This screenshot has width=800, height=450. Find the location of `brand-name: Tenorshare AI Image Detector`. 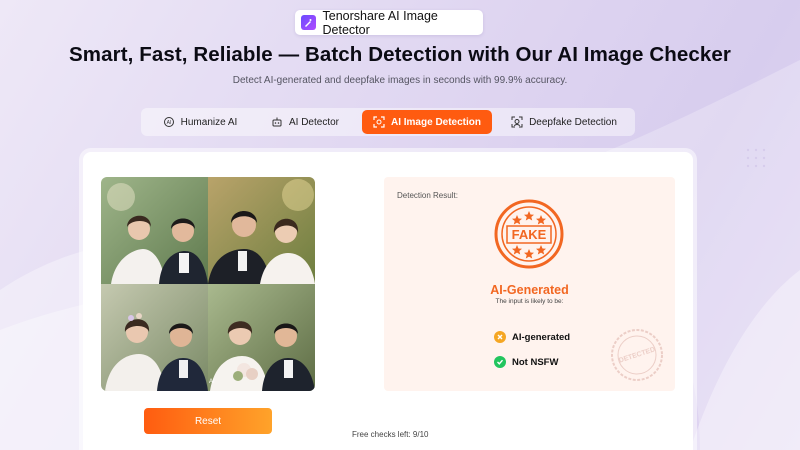

brand-name: Tenorshare AI Image Detector is located at coordinates (380, 22).